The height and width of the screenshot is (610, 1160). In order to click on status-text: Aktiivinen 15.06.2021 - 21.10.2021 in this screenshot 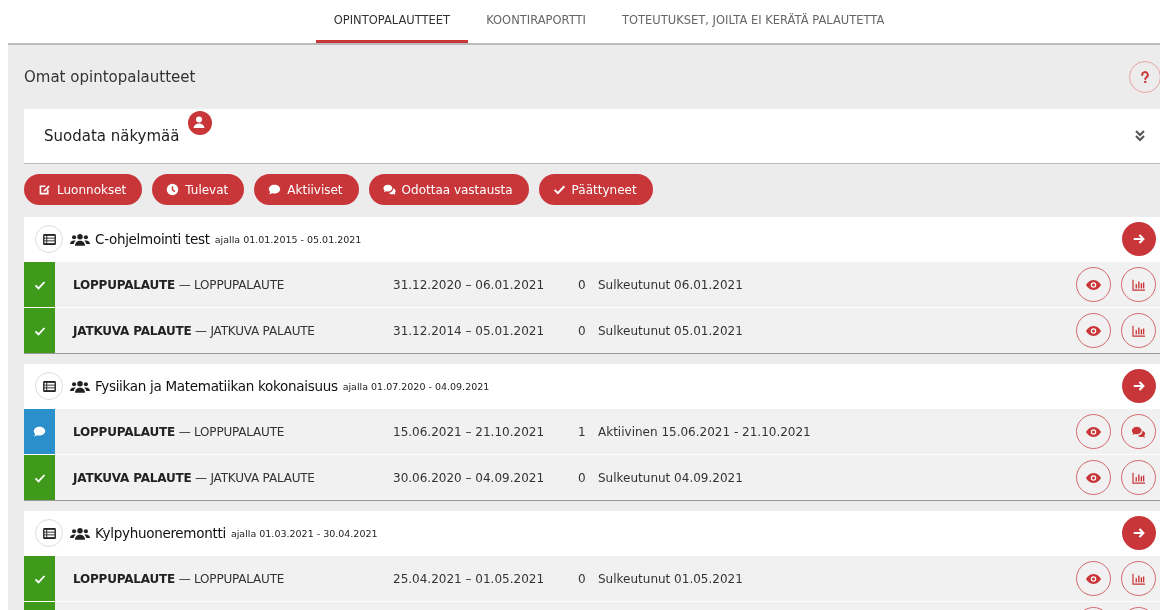, I will do `click(704, 431)`.